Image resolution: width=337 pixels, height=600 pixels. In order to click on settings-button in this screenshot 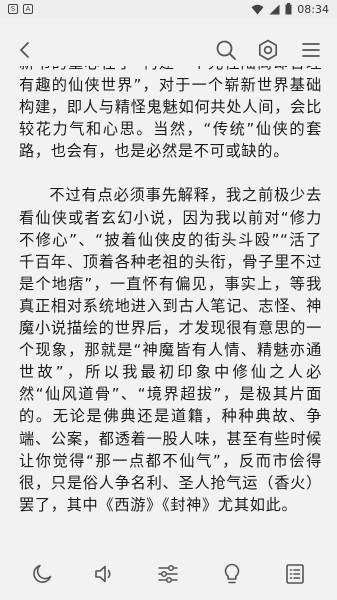, I will do `click(268, 50)`.